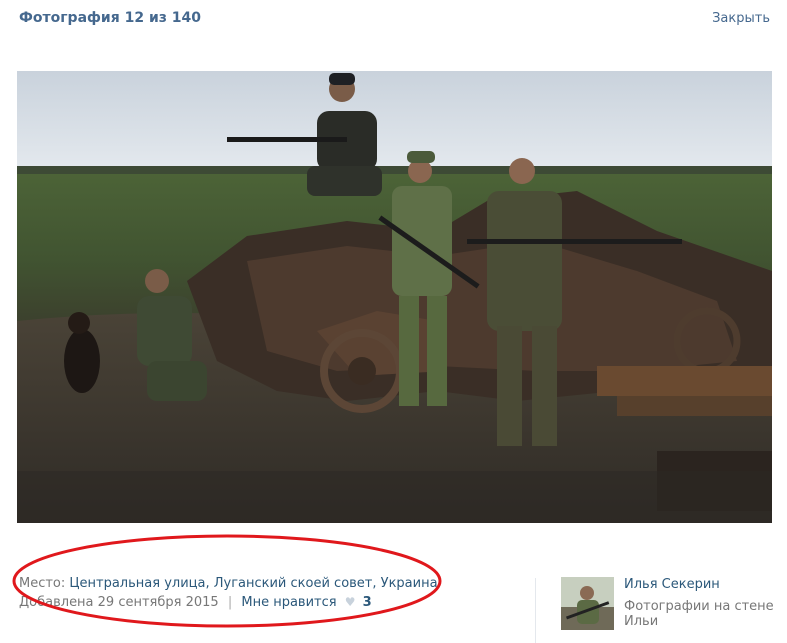  Describe the element at coordinates (119, 602) in the screenshot. I see `added-date: Добавлена 29 сентября 2015` at that location.